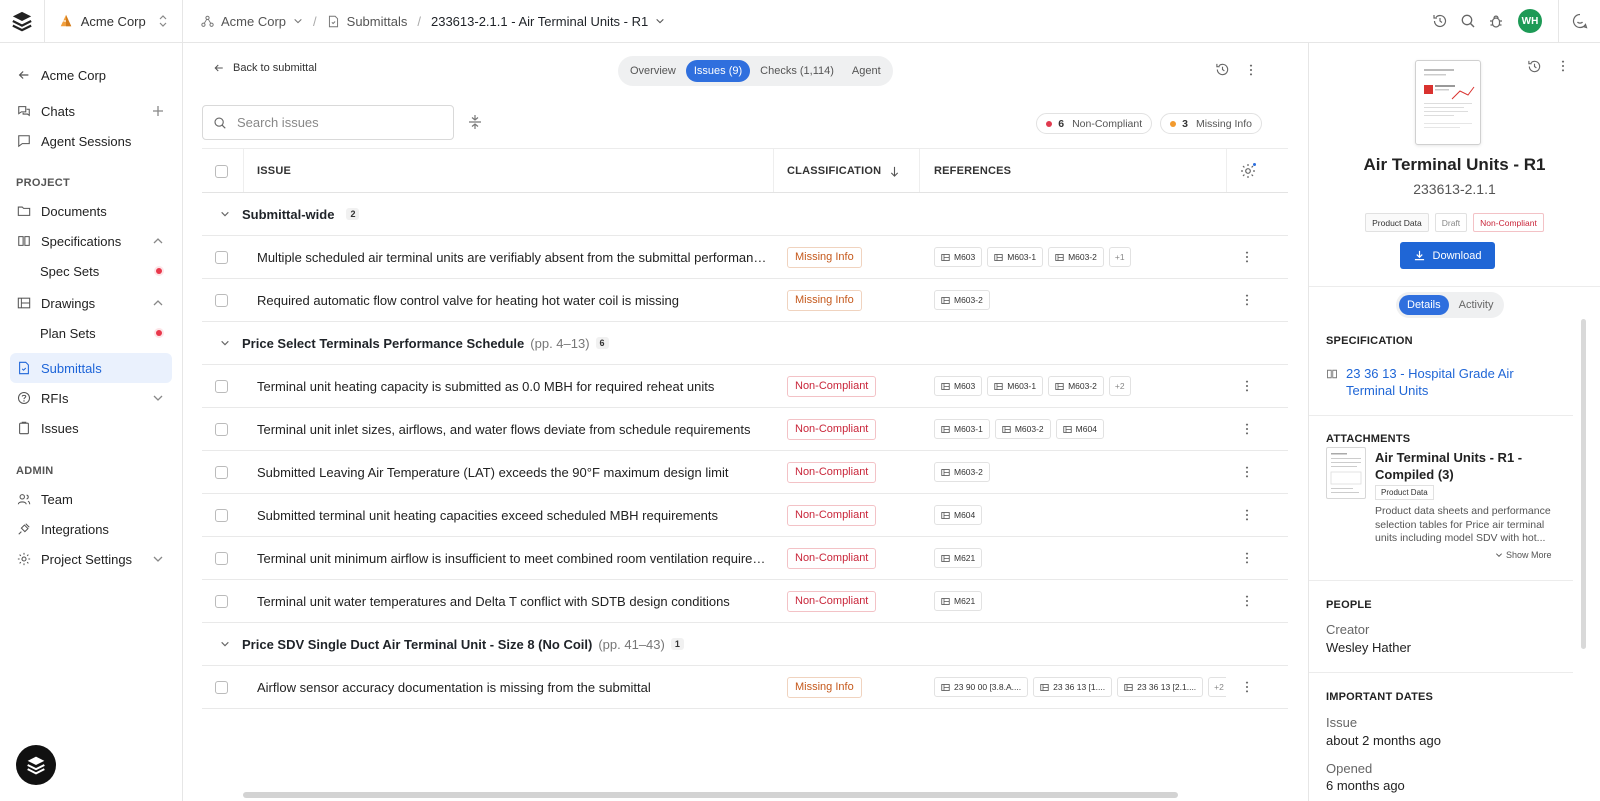 The width and height of the screenshot is (1600, 801). I want to click on app-logo, so click(22, 21).